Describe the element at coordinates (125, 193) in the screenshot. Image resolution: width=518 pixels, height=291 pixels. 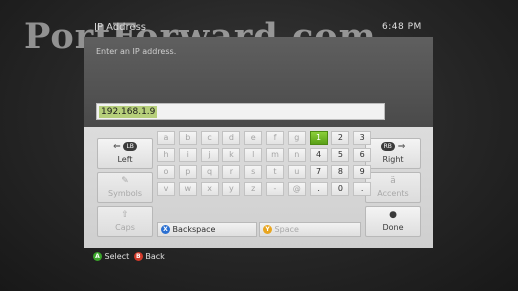
I see `symbols-label: Symbols` at that location.